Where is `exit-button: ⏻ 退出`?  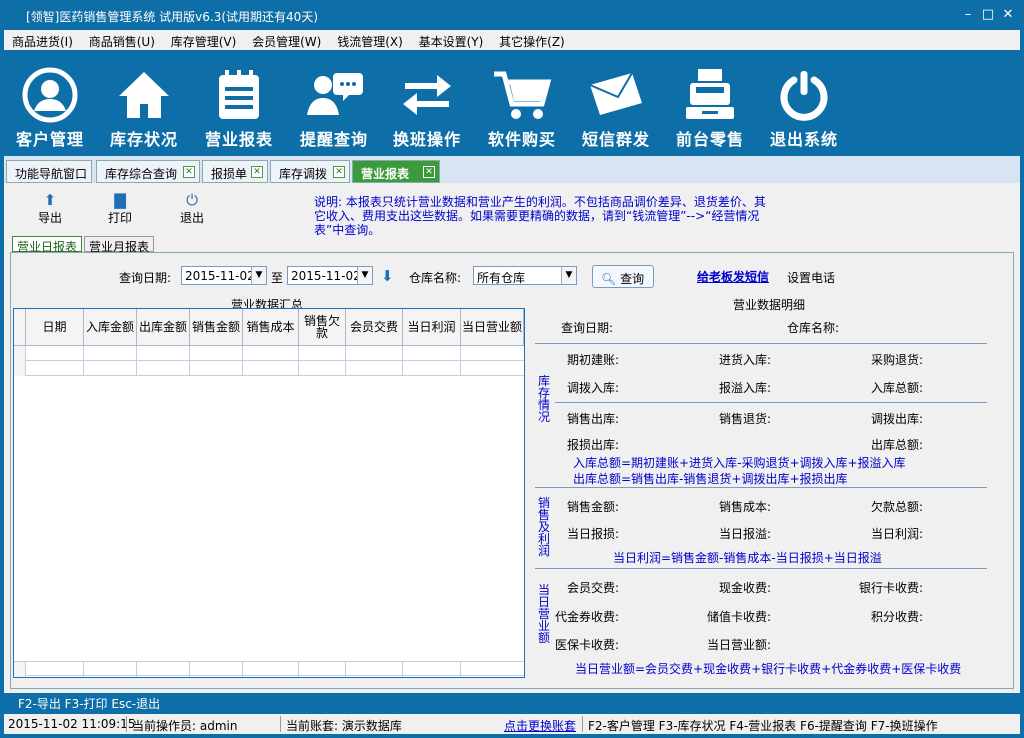
exit-button: ⏻ 退出 is located at coordinates (192, 208).